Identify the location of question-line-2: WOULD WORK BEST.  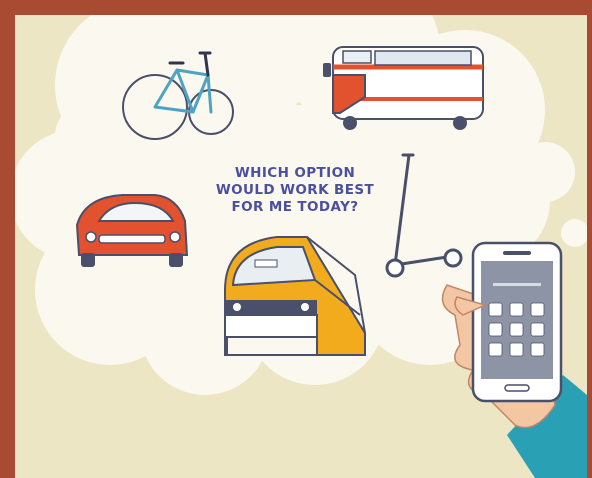
(295, 190).